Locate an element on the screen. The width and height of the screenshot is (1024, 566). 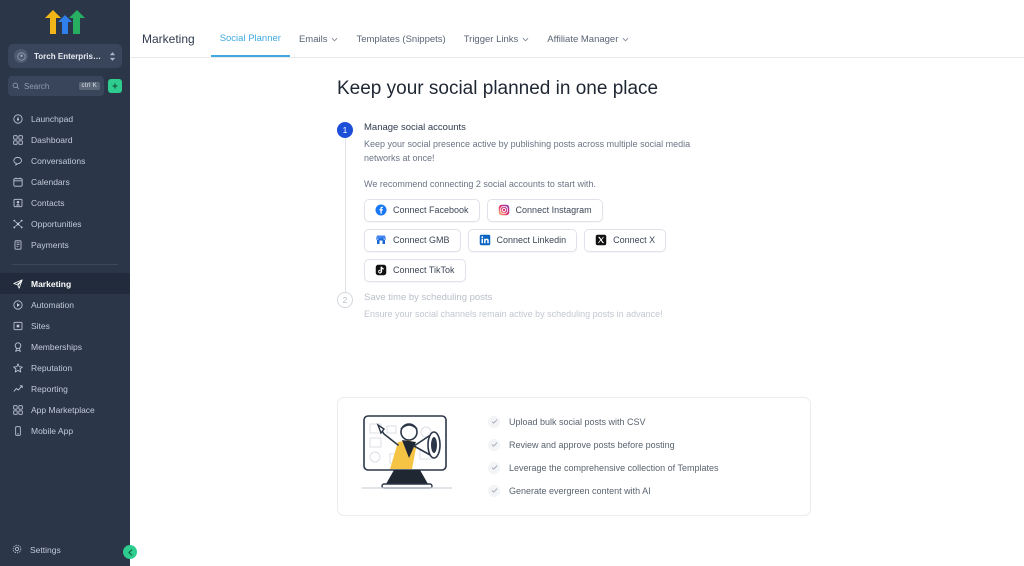
chevron-left-icon is located at coordinates (129, 552).